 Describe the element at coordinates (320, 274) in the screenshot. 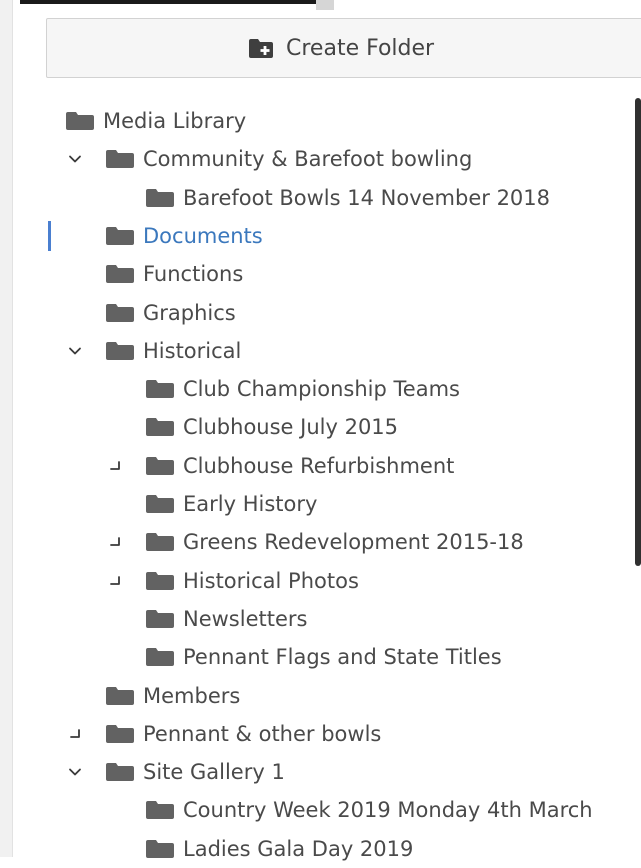

I see `tree-item: Functions` at that location.